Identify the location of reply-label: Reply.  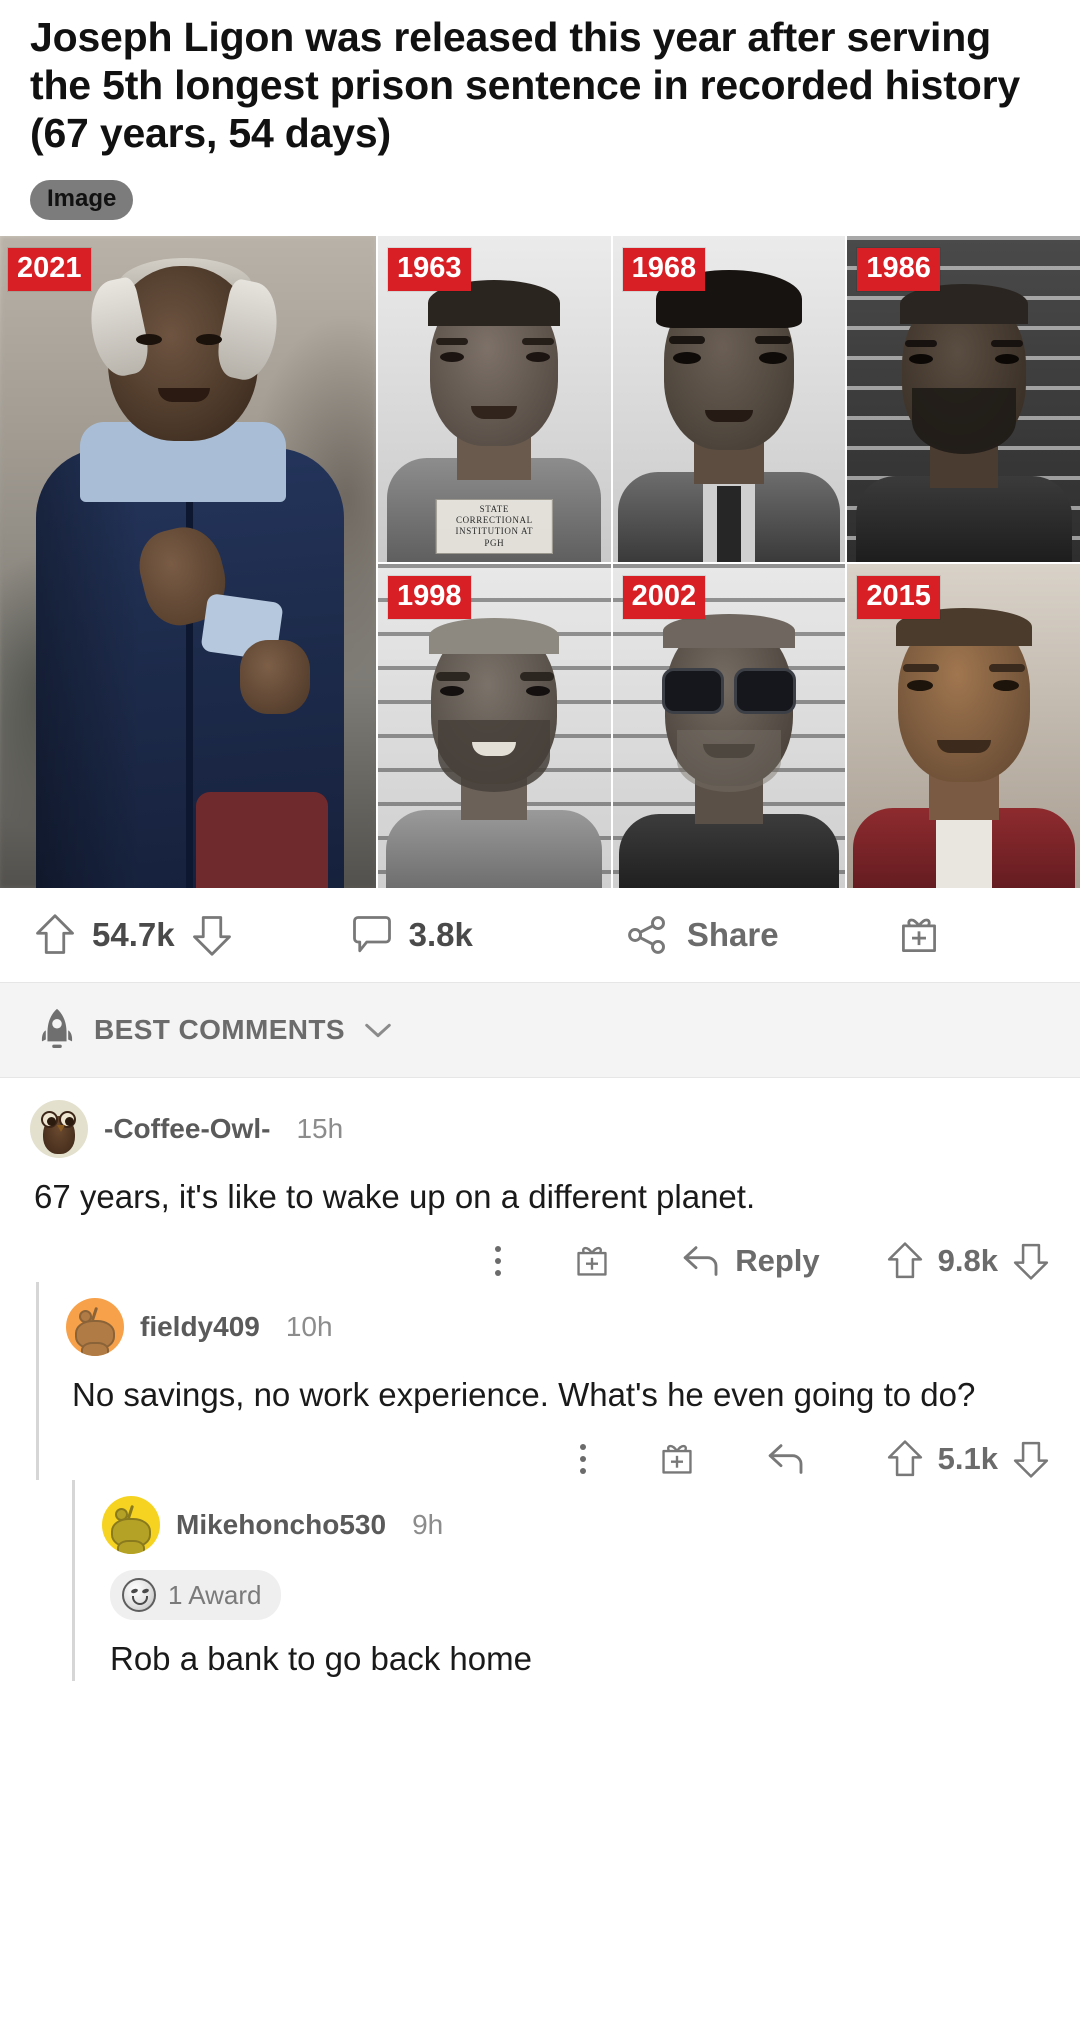
(777, 1261).